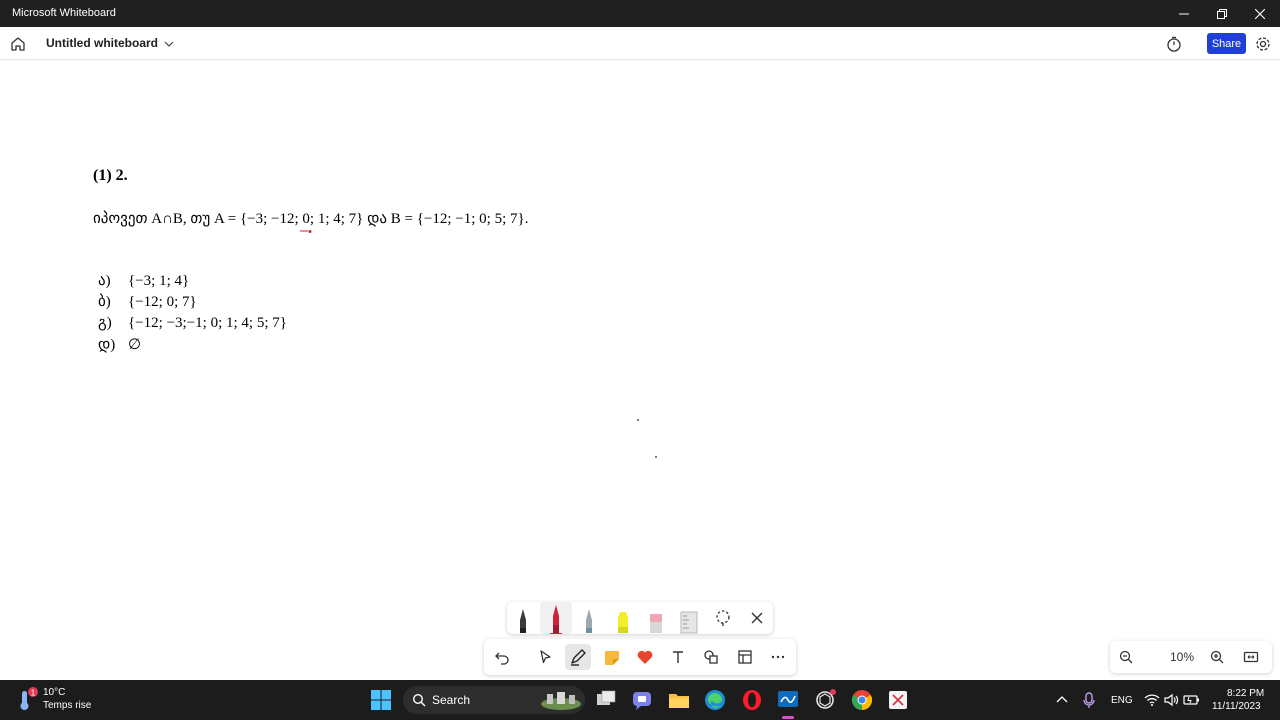 This screenshot has height=720, width=1280. What do you see at coordinates (54, 692) in the screenshot?
I see `weather-temperature: 10°C` at bounding box center [54, 692].